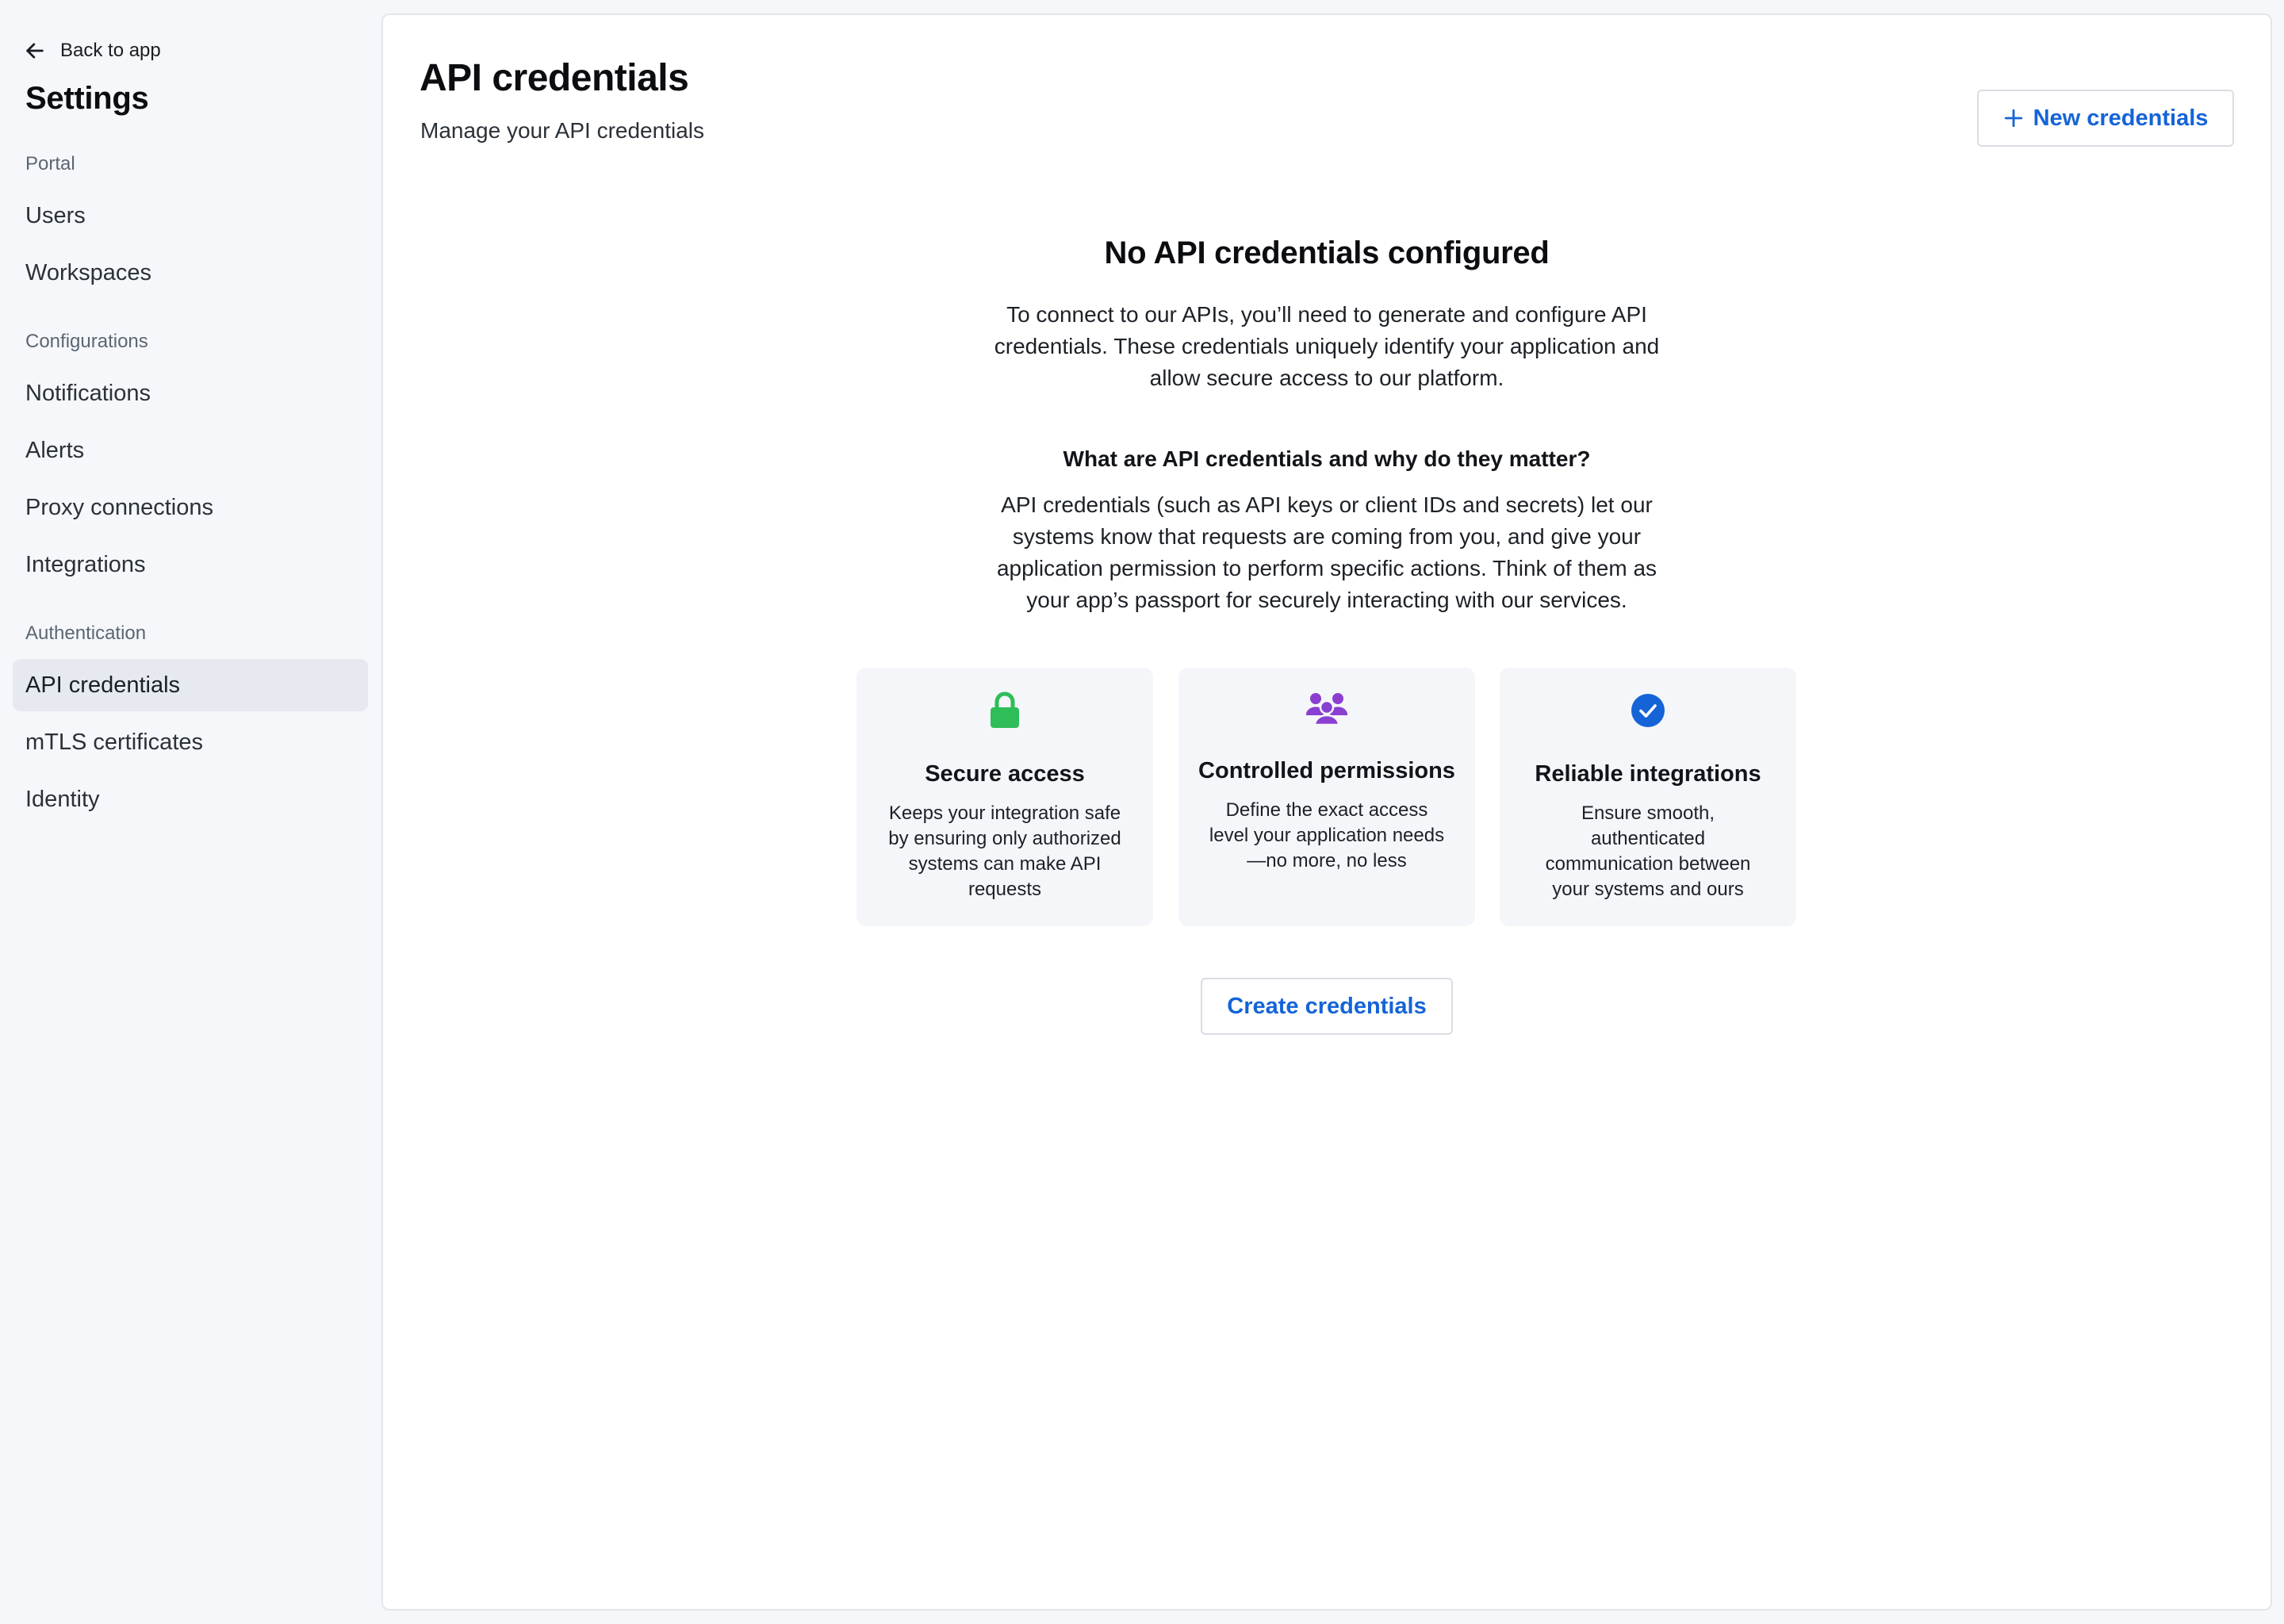 Image resolution: width=2284 pixels, height=1624 pixels. Describe the element at coordinates (1648, 864) in the screenshot. I see `card-desc-line: communication between` at that location.